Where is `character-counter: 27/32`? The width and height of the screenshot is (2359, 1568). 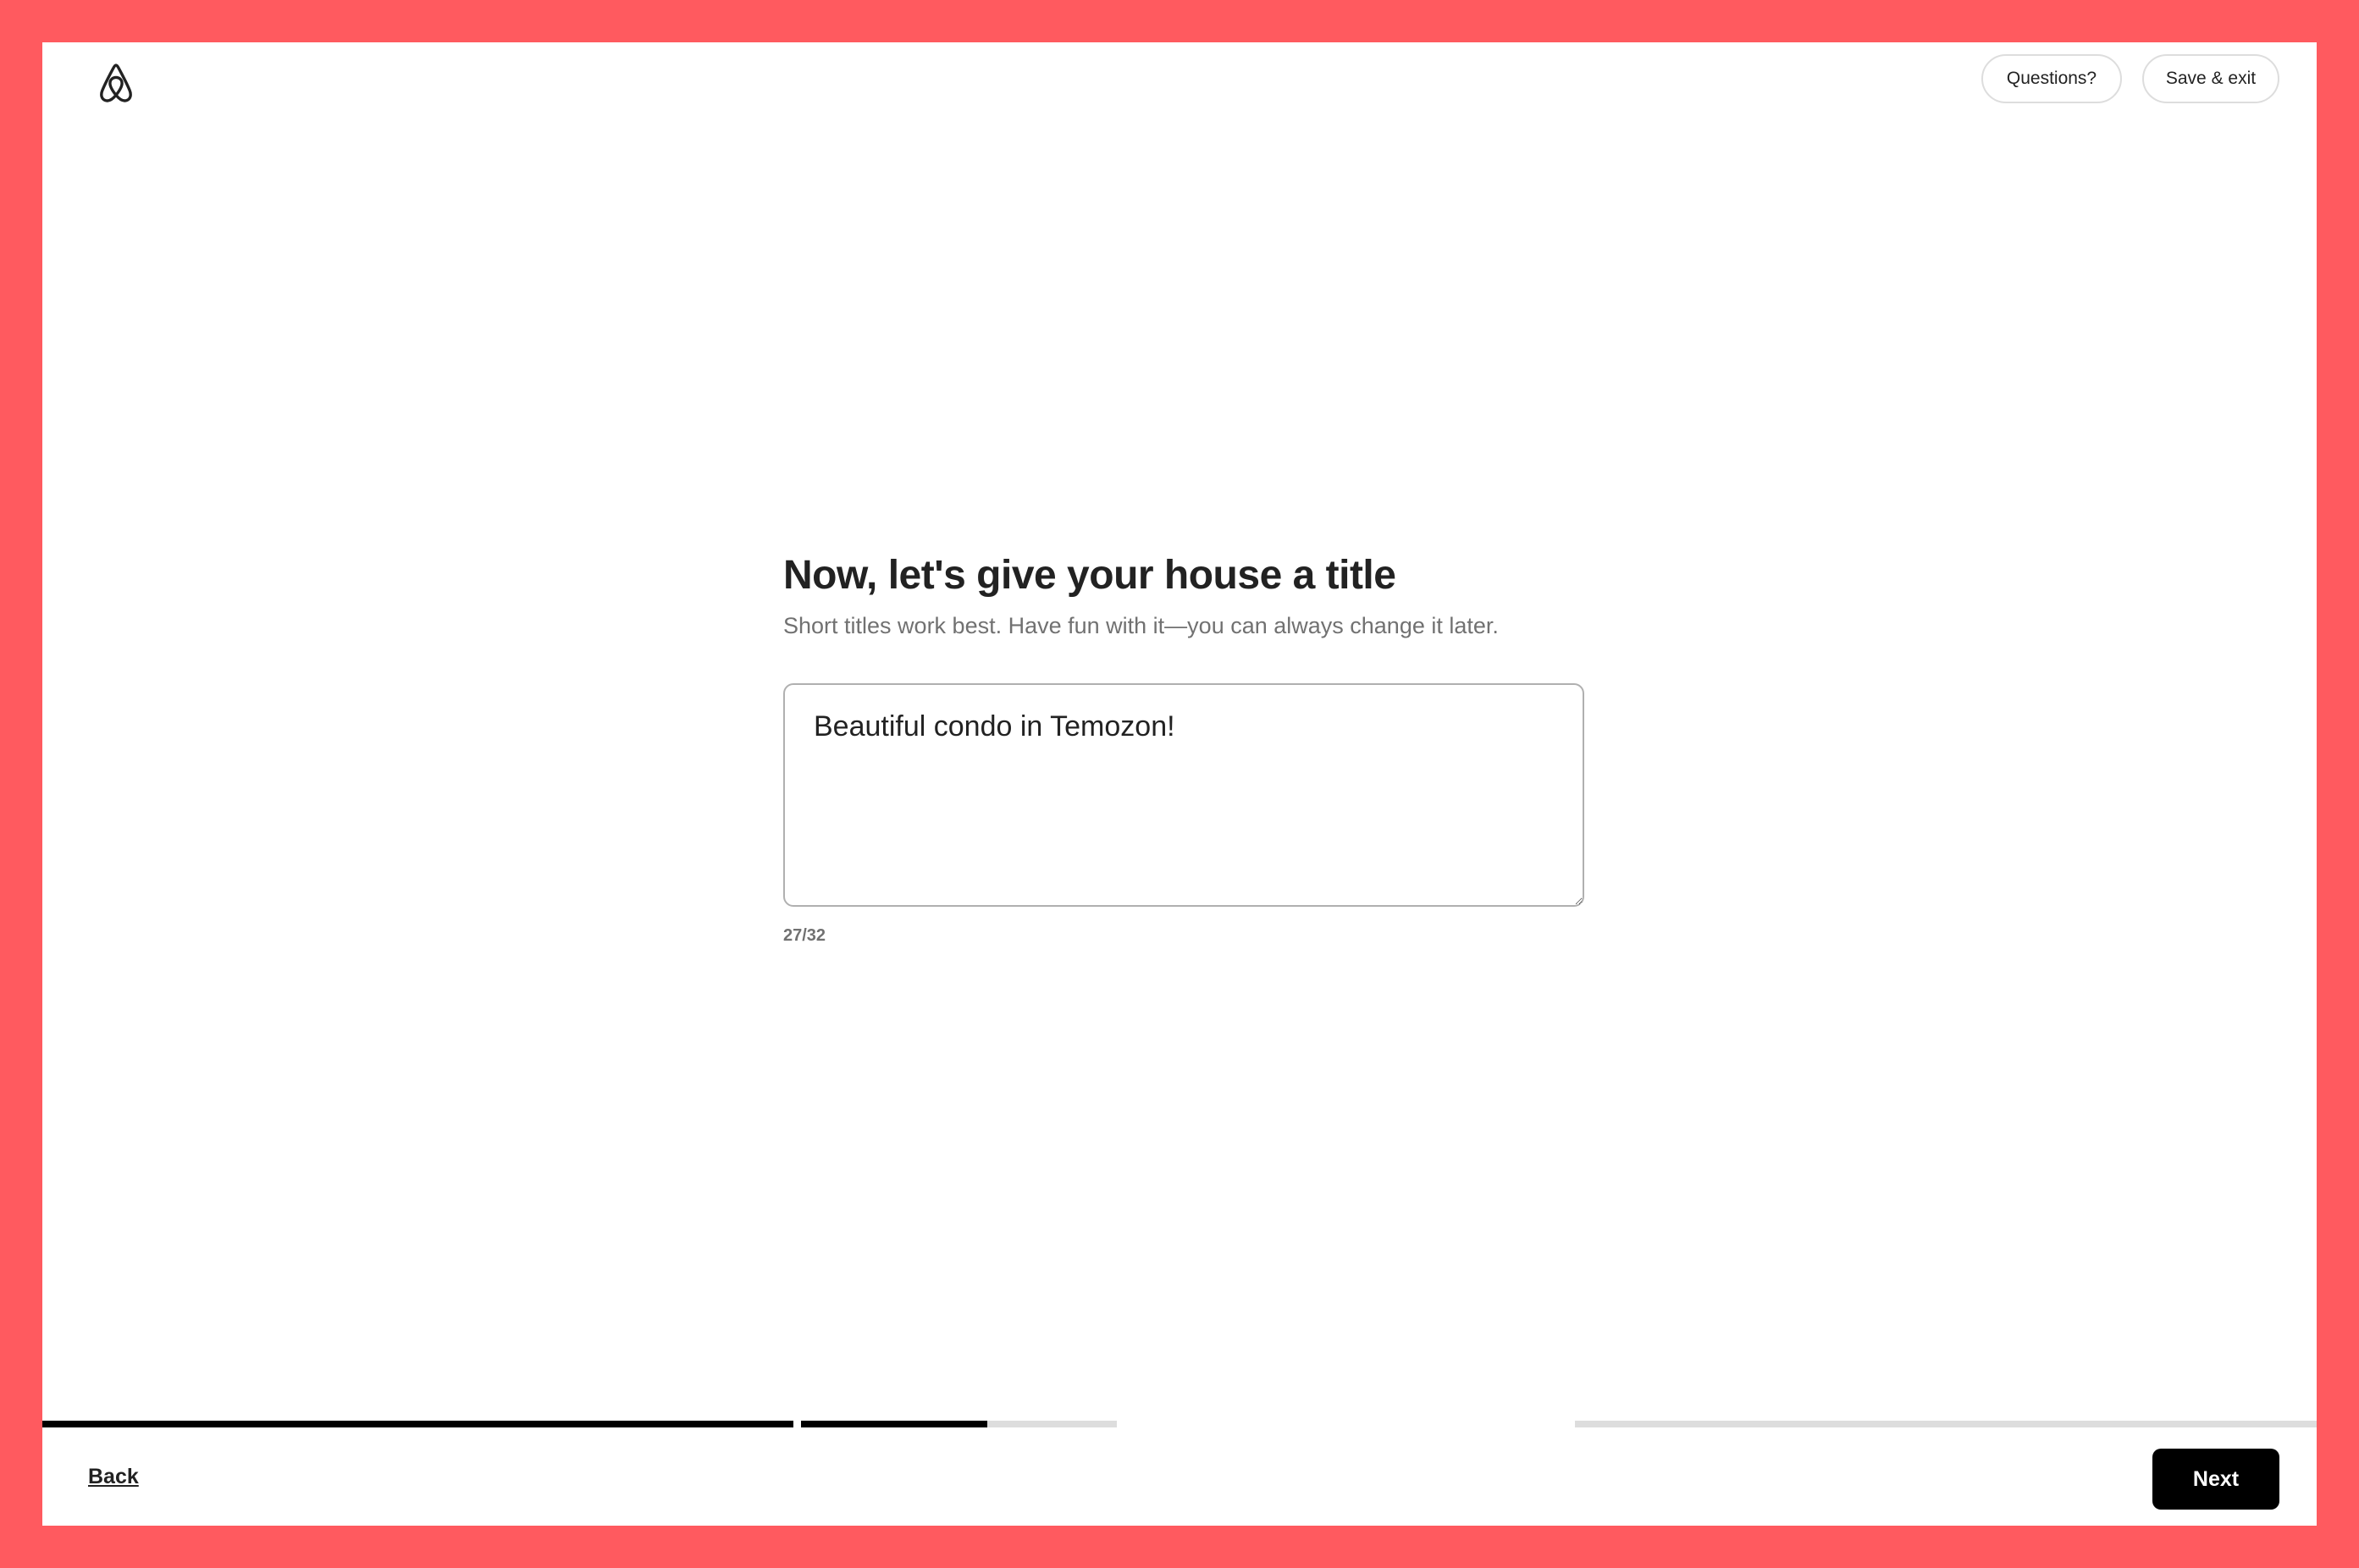
character-counter: 27/32 is located at coordinates (804, 935).